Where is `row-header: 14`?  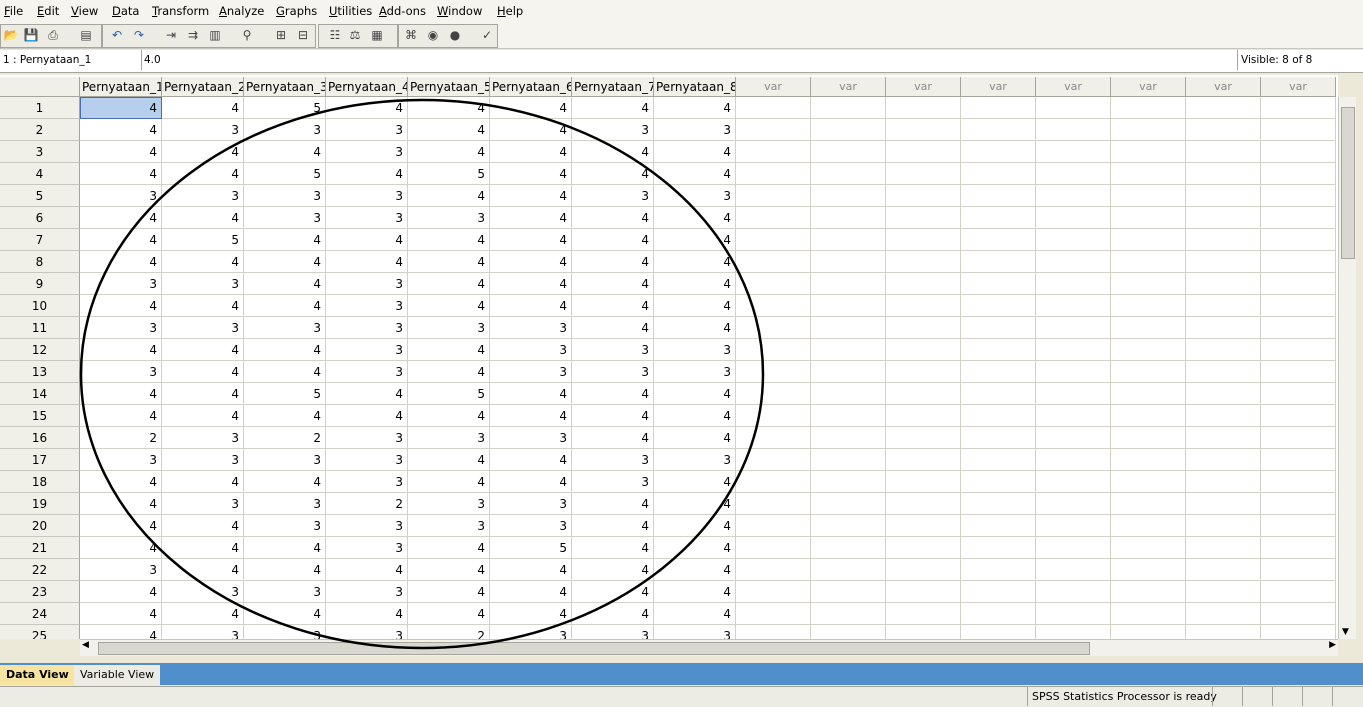
row-header: 14 is located at coordinates (40, 394).